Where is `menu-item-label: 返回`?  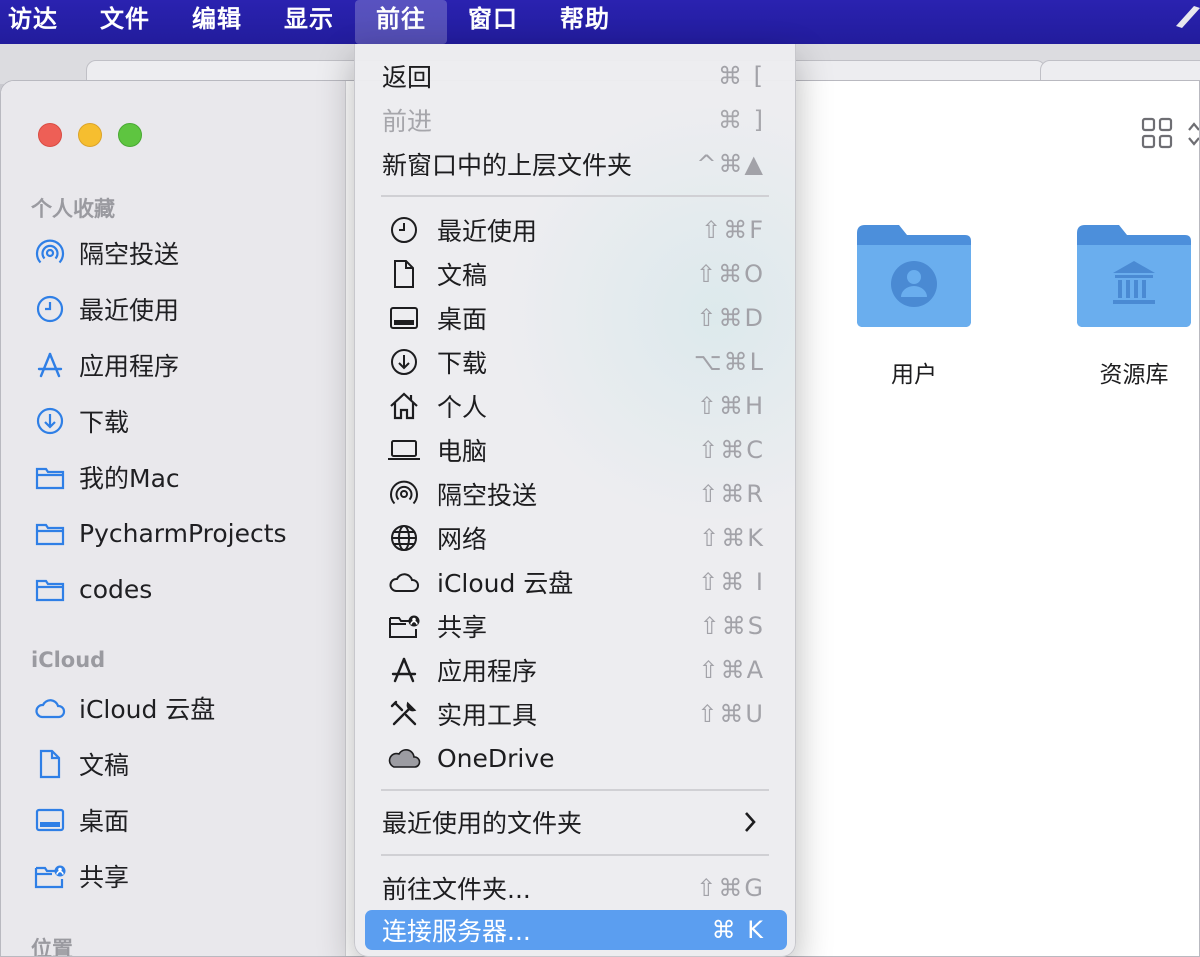 menu-item-label: 返回 is located at coordinates (407, 77).